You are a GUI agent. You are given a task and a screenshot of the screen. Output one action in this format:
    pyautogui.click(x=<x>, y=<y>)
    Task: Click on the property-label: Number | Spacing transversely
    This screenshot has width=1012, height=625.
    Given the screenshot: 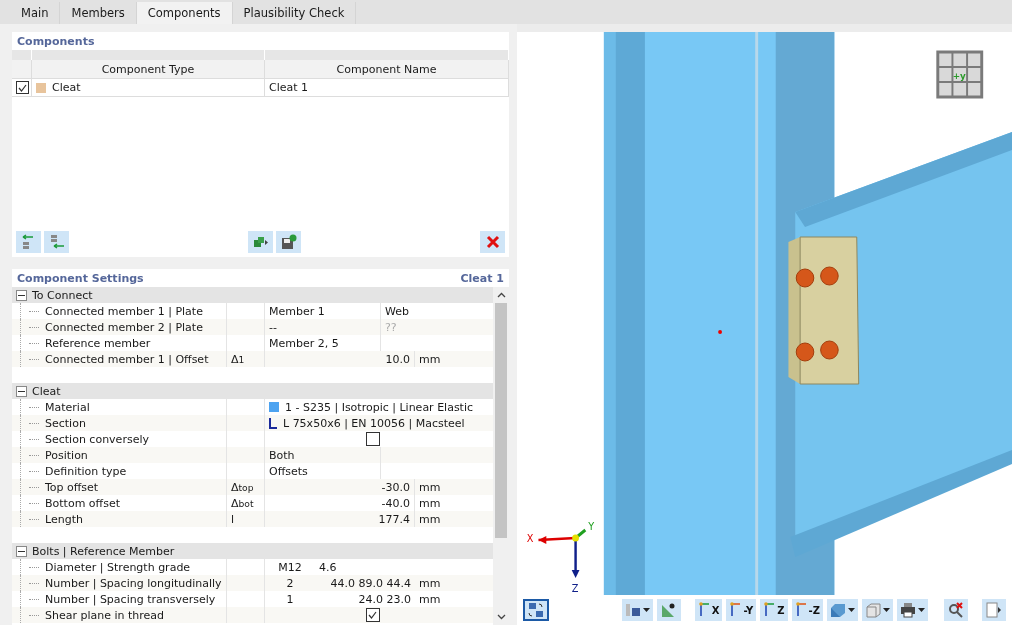 What is the action you would take?
    pyautogui.click(x=130, y=599)
    